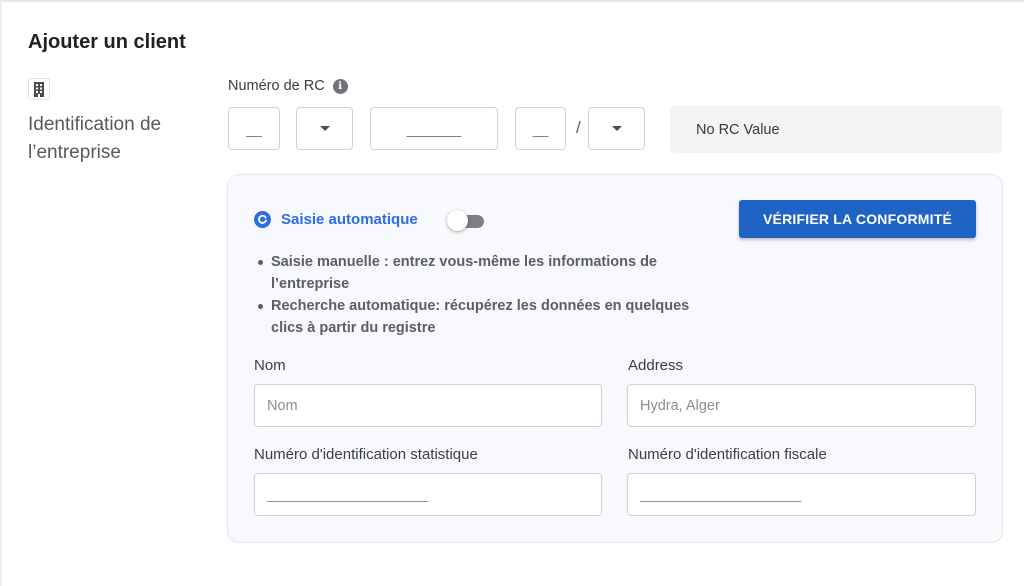 This screenshot has width=1024, height=586. I want to click on rc-label: Numéro de RC i, so click(288, 86).